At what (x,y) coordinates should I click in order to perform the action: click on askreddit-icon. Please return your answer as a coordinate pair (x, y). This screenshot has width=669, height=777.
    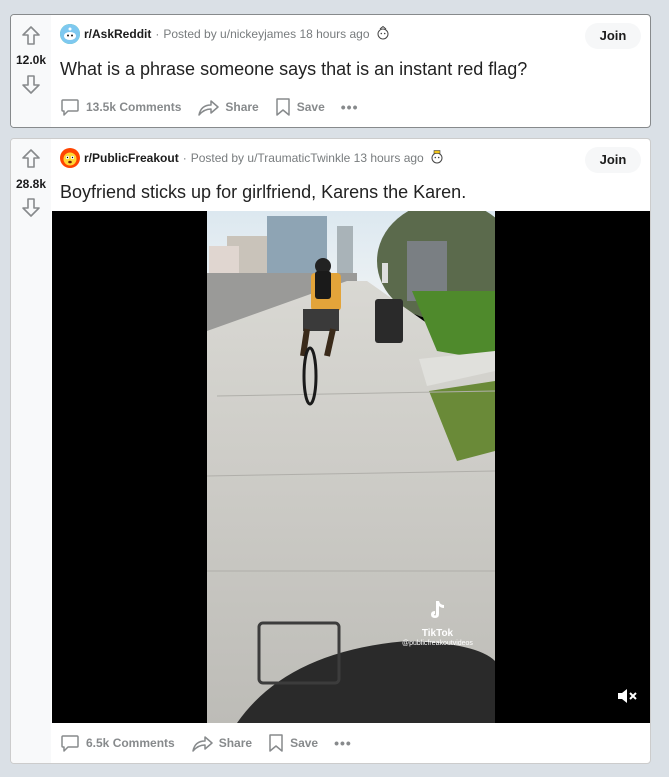
    Looking at the image, I should click on (70, 34).